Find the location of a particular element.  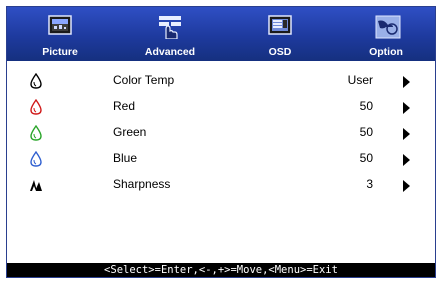

tab-label: Option is located at coordinates (386, 52).